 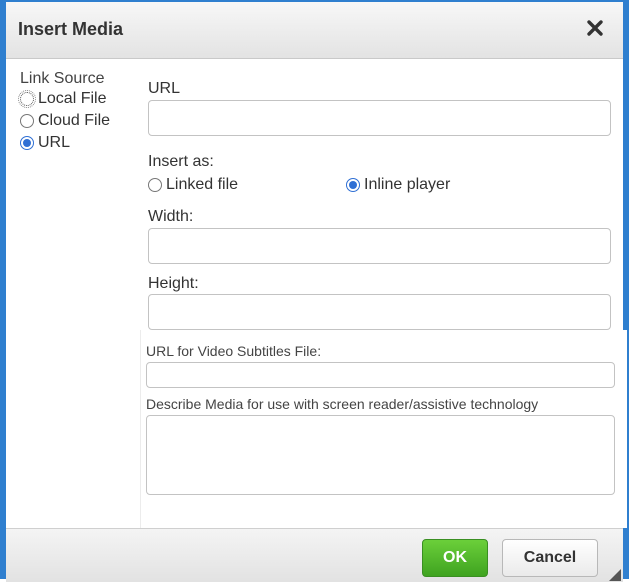 I want to click on link-source-group: Link Source Local File Cloud File URL, so click(x=84, y=112).